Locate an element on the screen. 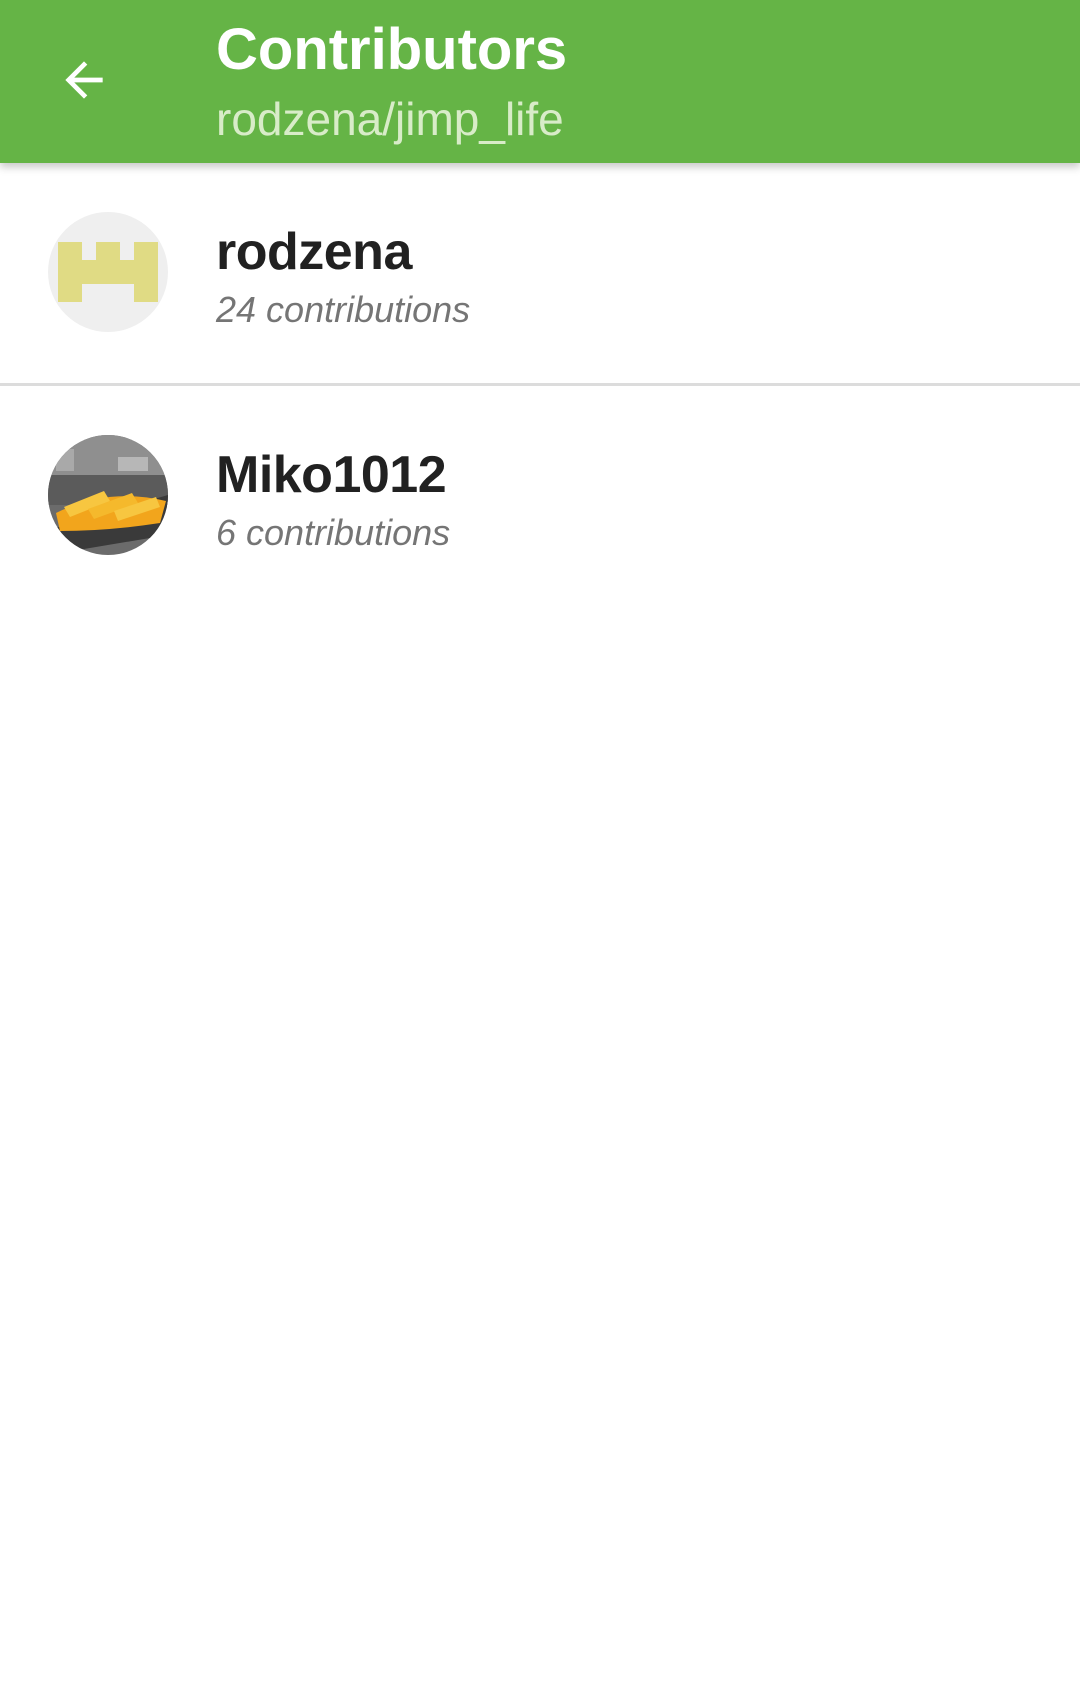 The image size is (1080, 1699). photo-avatar is located at coordinates (108, 495).